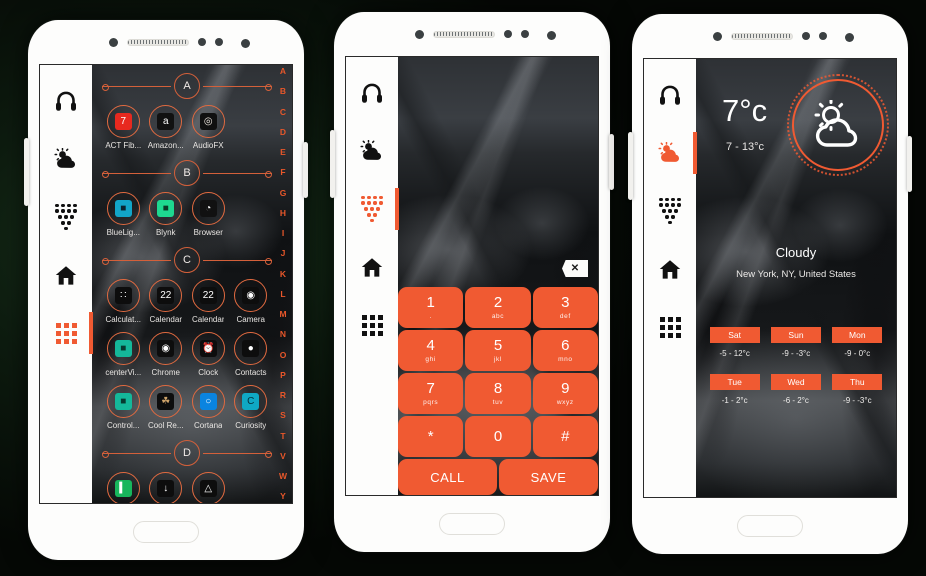 The height and width of the screenshot is (576, 926). I want to click on alpha-index-letter: J, so click(283, 253).